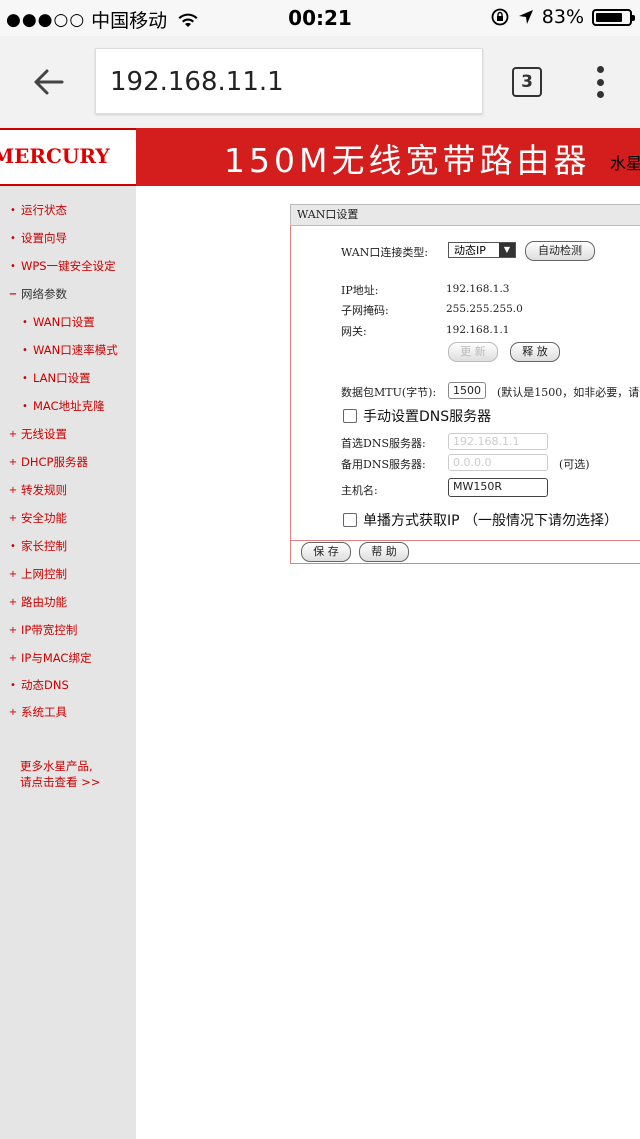 The width and height of the screenshot is (640, 1139). Describe the element at coordinates (60, 774) in the screenshot. I see `more-products-link: 更多水星产品, 请点击查看 >>` at that location.